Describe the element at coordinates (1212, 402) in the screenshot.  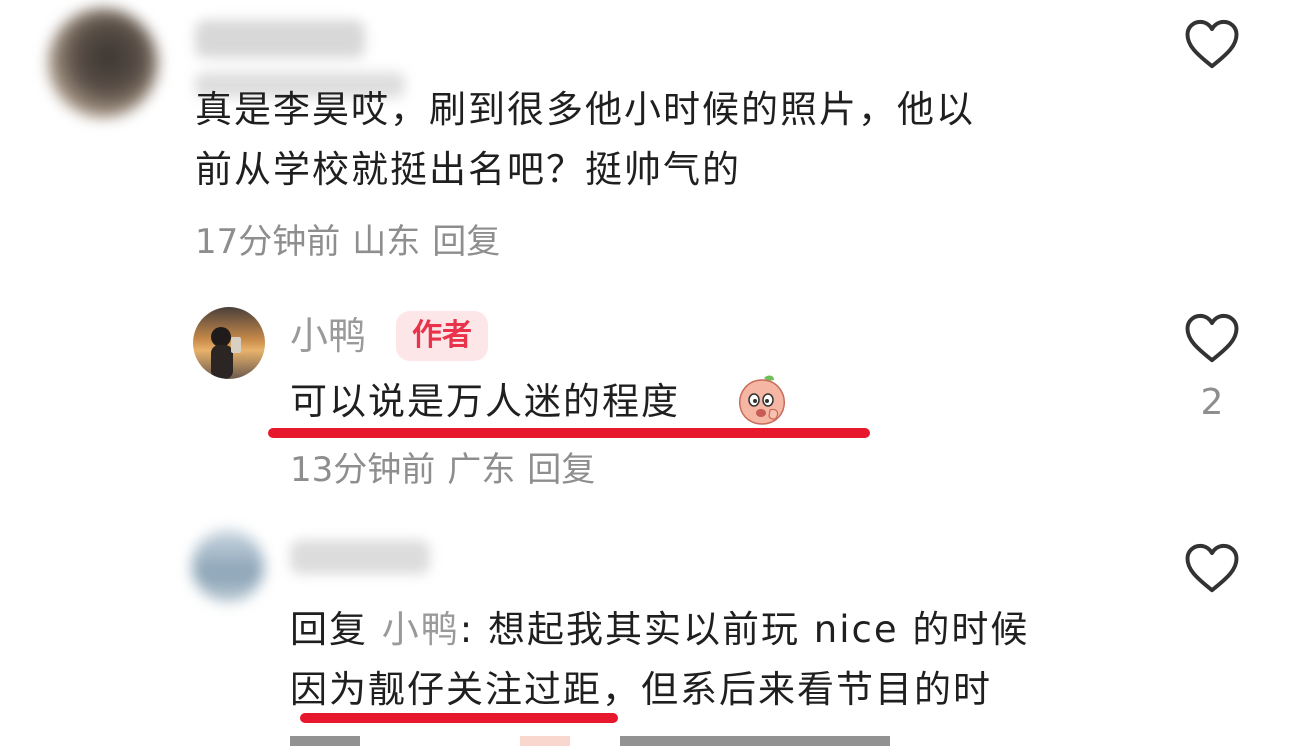
I see `like-count: 2` at that location.